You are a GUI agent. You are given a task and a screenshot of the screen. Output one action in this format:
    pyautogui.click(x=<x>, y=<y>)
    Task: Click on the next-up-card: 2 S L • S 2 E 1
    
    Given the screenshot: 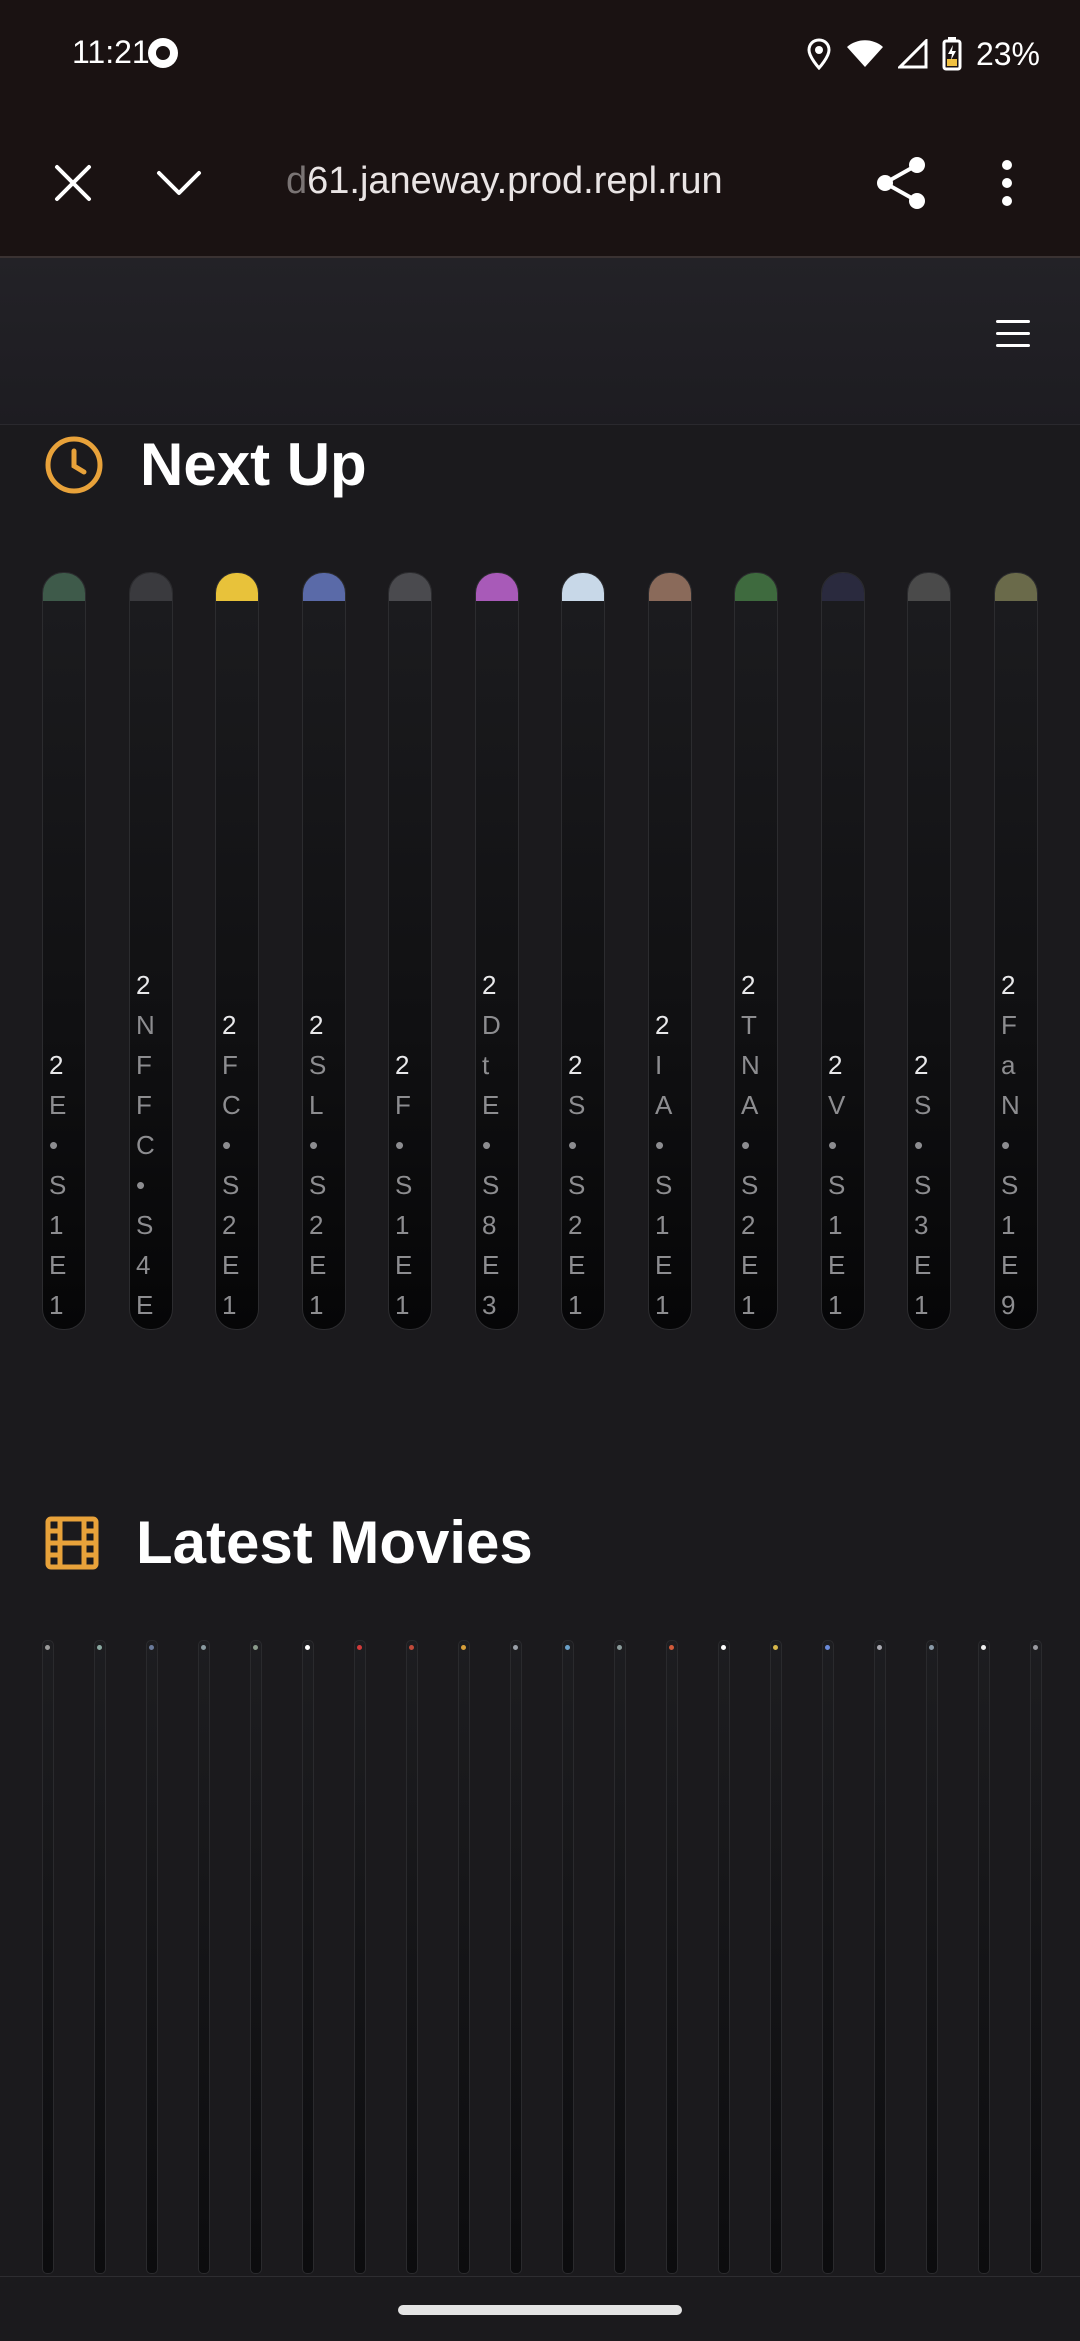 What is the action you would take?
    pyautogui.click(x=324, y=951)
    